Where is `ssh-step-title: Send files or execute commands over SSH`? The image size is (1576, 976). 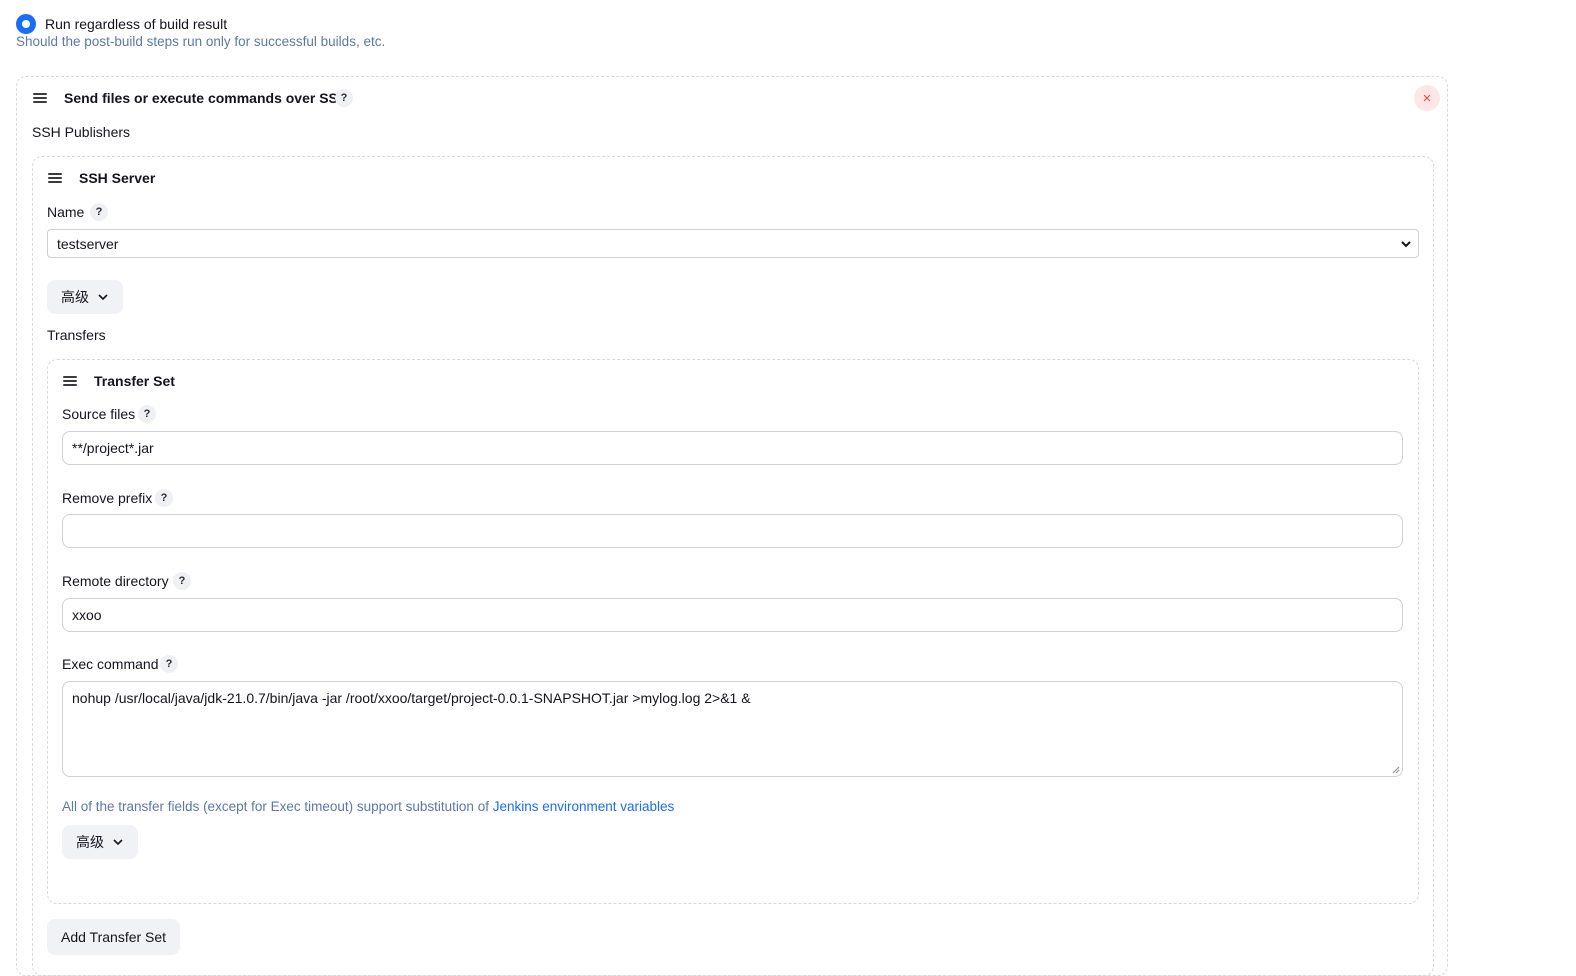 ssh-step-title: Send files or execute commands over SSH is located at coordinates (206, 98).